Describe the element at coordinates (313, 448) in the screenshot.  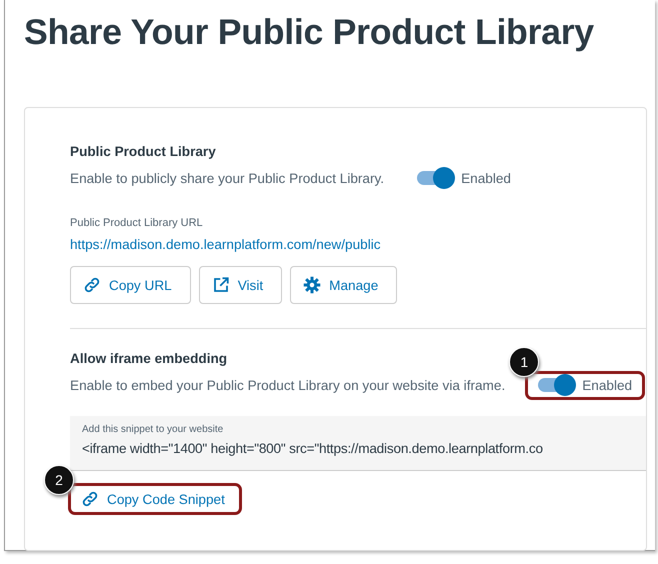
I see `snippet-code: <iframe width="1400" height="800" src="https://madison.demo.learnplatform.co` at that location.